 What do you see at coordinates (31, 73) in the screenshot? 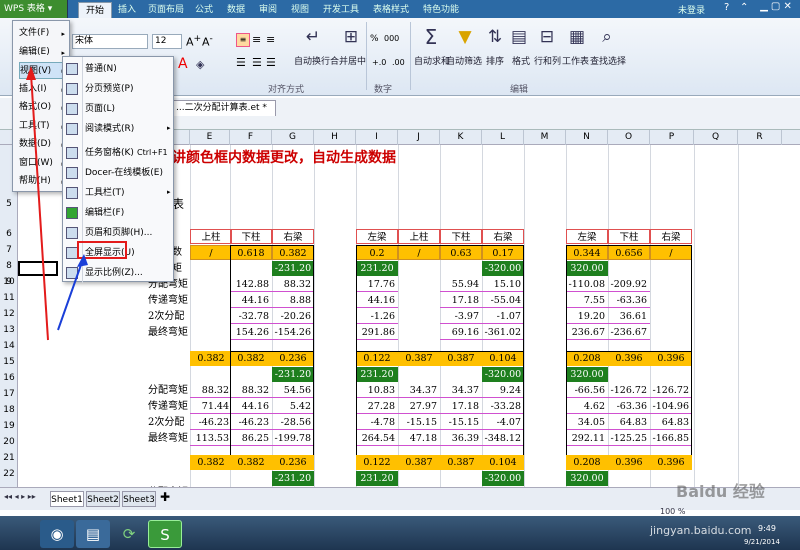
I see `red-arrow-head` at bounding box center [31, 73].